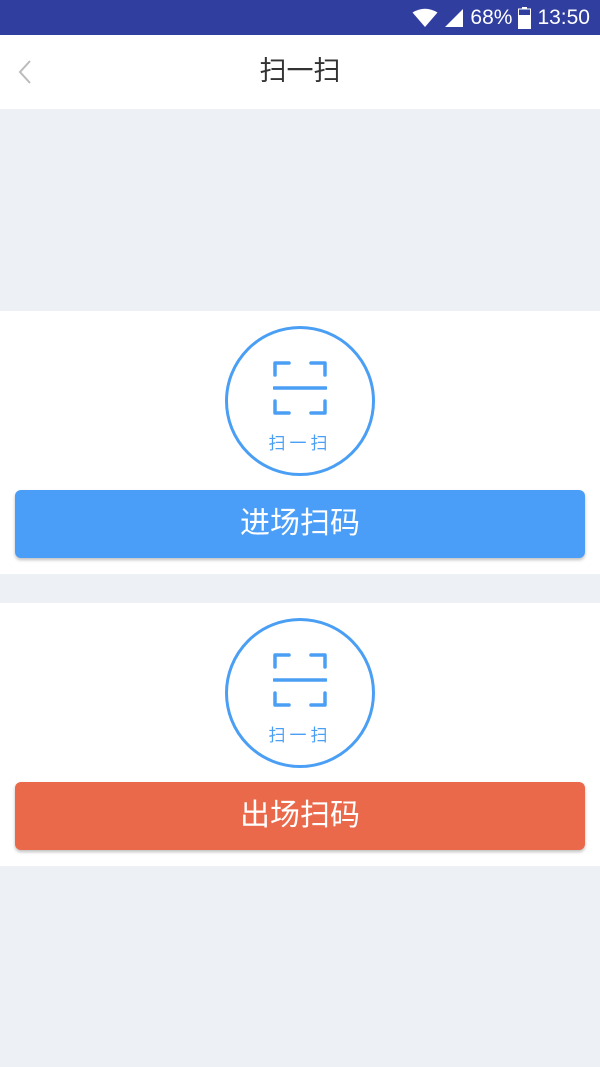  I want to click on clock-time: 13:50, so click(563, 17).